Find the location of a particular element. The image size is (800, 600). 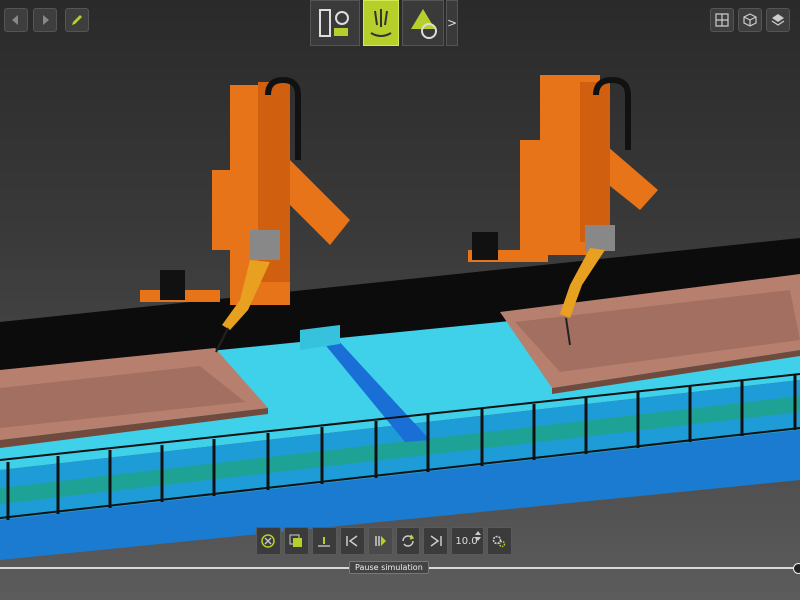

skip-start-icon is located at coordinates (352, 541).